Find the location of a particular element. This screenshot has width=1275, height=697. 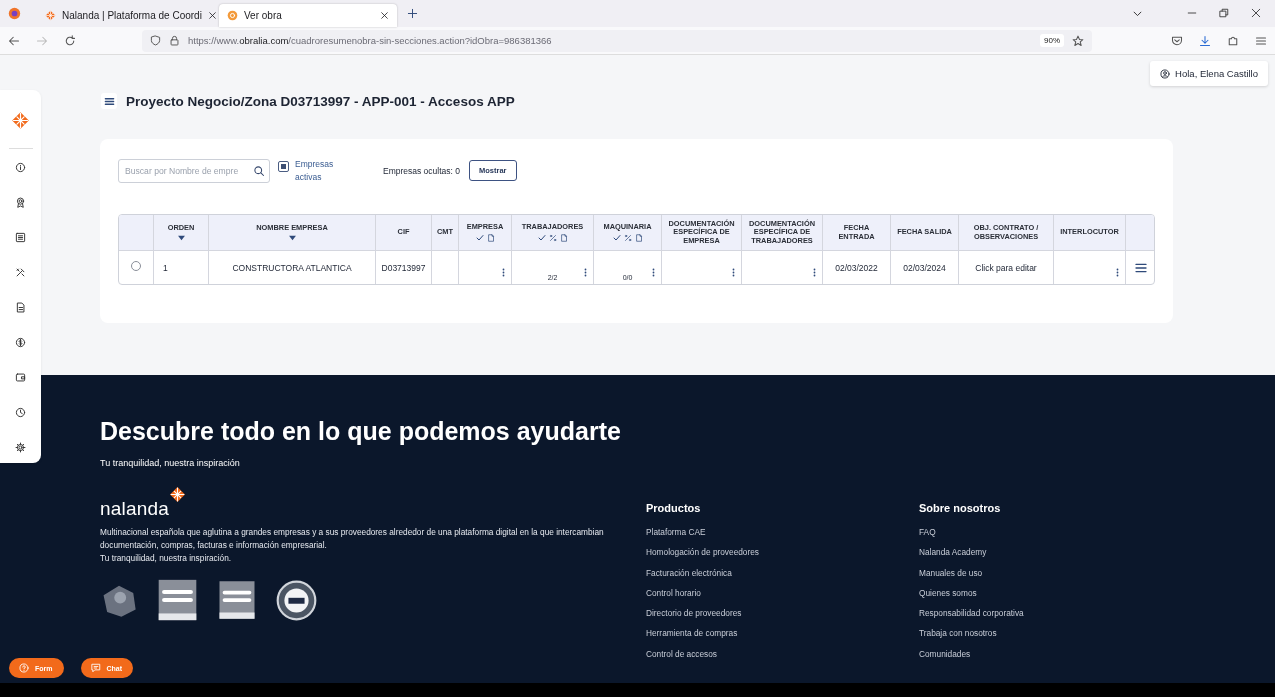

menu-button is located at coordinates (109, 101).